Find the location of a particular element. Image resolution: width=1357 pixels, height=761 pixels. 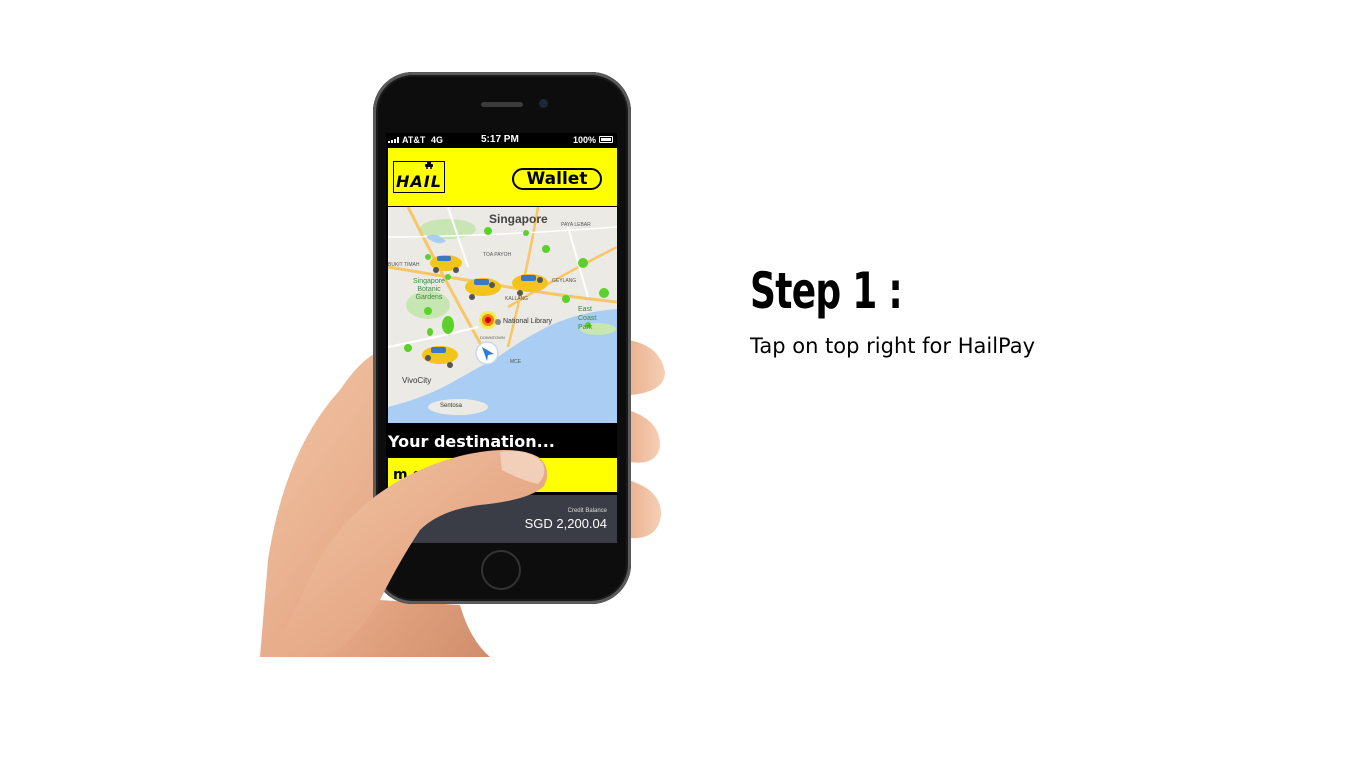

map-label-paya-lebar: PAYA LEBAR is located at coordinates (576, 225).